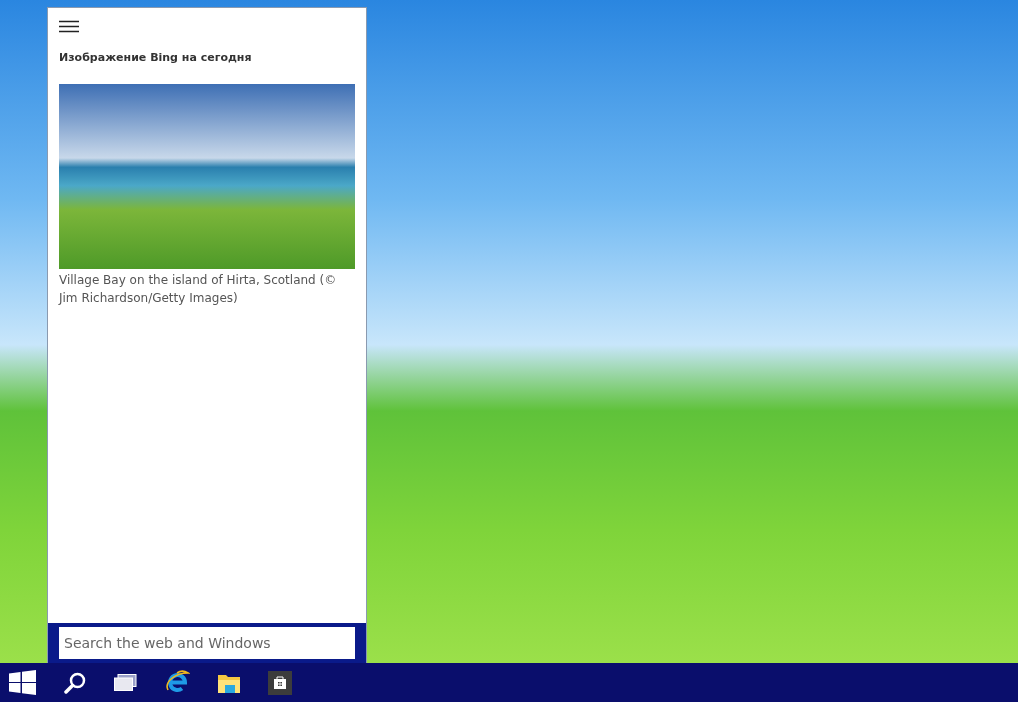 The height and width of the screenshot is (702, 1018). I want to click on task-view-icon, so click(125, 682).